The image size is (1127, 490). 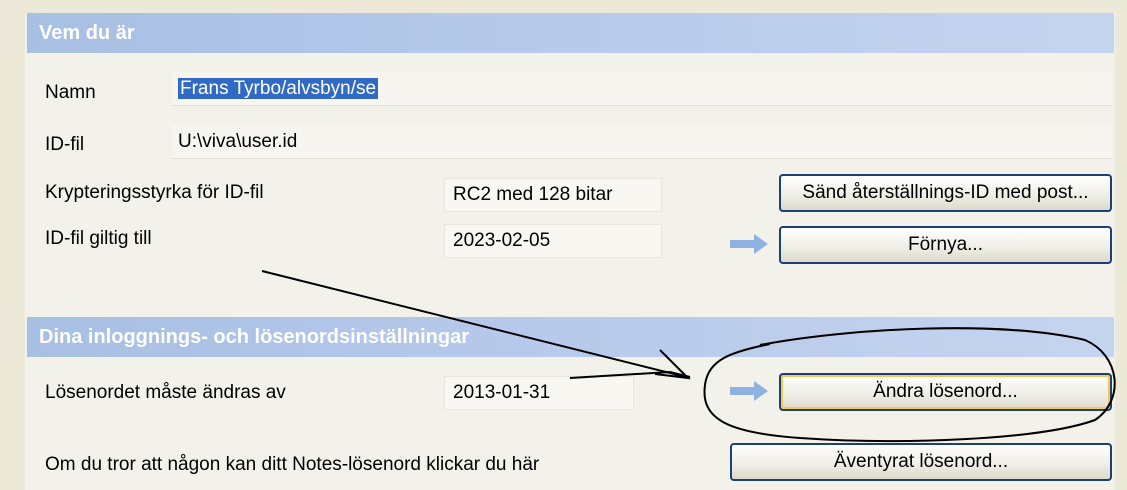 I want to click on encryption-value-box: RC2 med 128 bitar, so click(x=553, y=195).